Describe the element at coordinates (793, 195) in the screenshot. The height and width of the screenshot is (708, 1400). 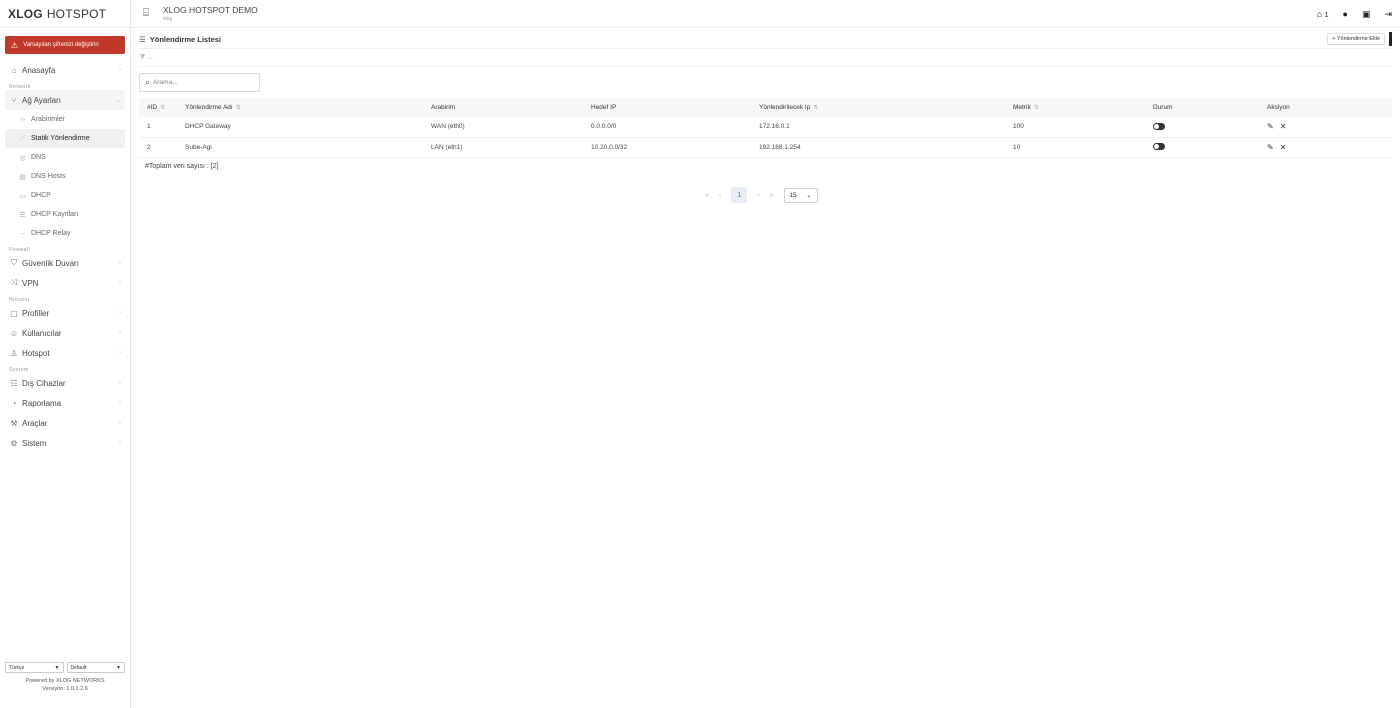
I see `page-size-value: 15` at that location.